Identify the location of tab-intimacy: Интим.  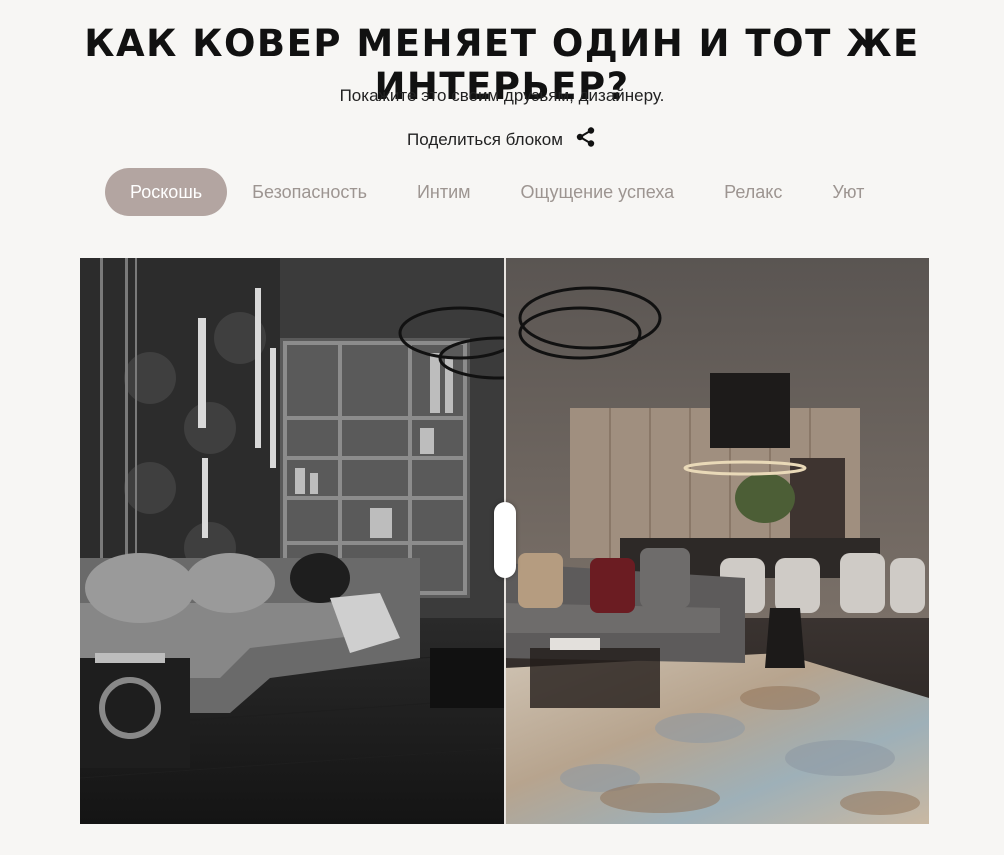
(444, 192).